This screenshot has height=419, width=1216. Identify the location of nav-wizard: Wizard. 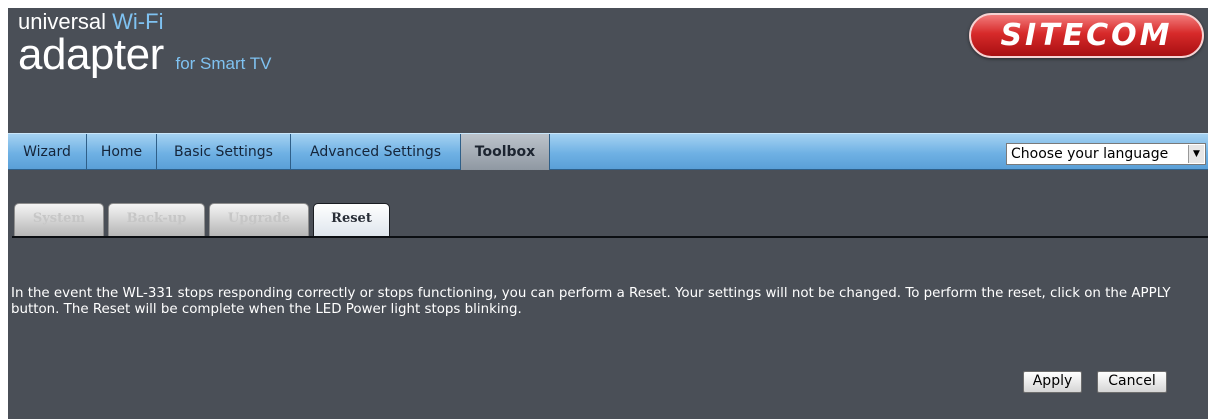
(47, 152).